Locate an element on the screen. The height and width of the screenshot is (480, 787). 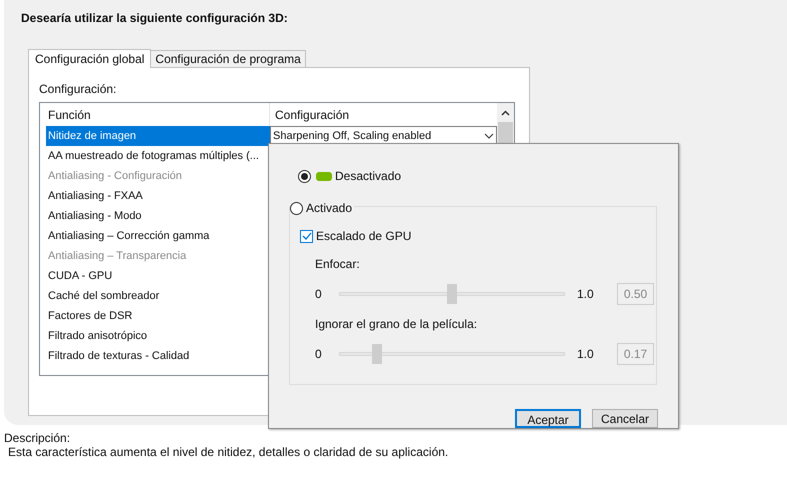
section-heading: Desearía utilizar la siguiente configuración 3D: is located at coordinates (155, 18).